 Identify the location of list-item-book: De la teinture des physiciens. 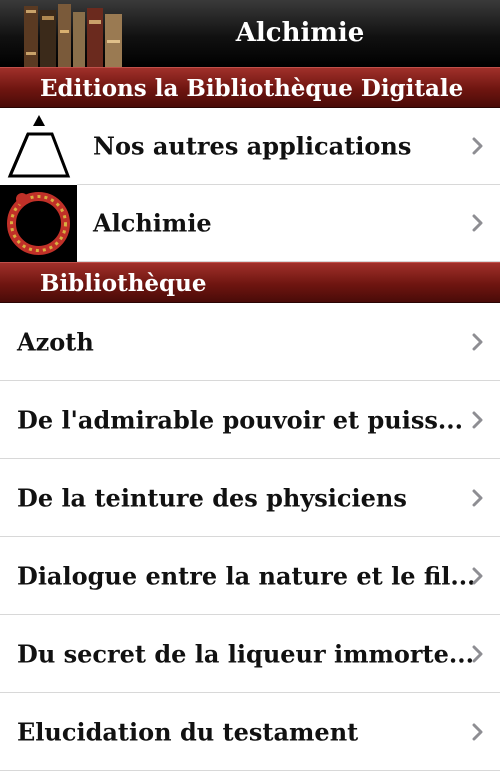
(250, 498).